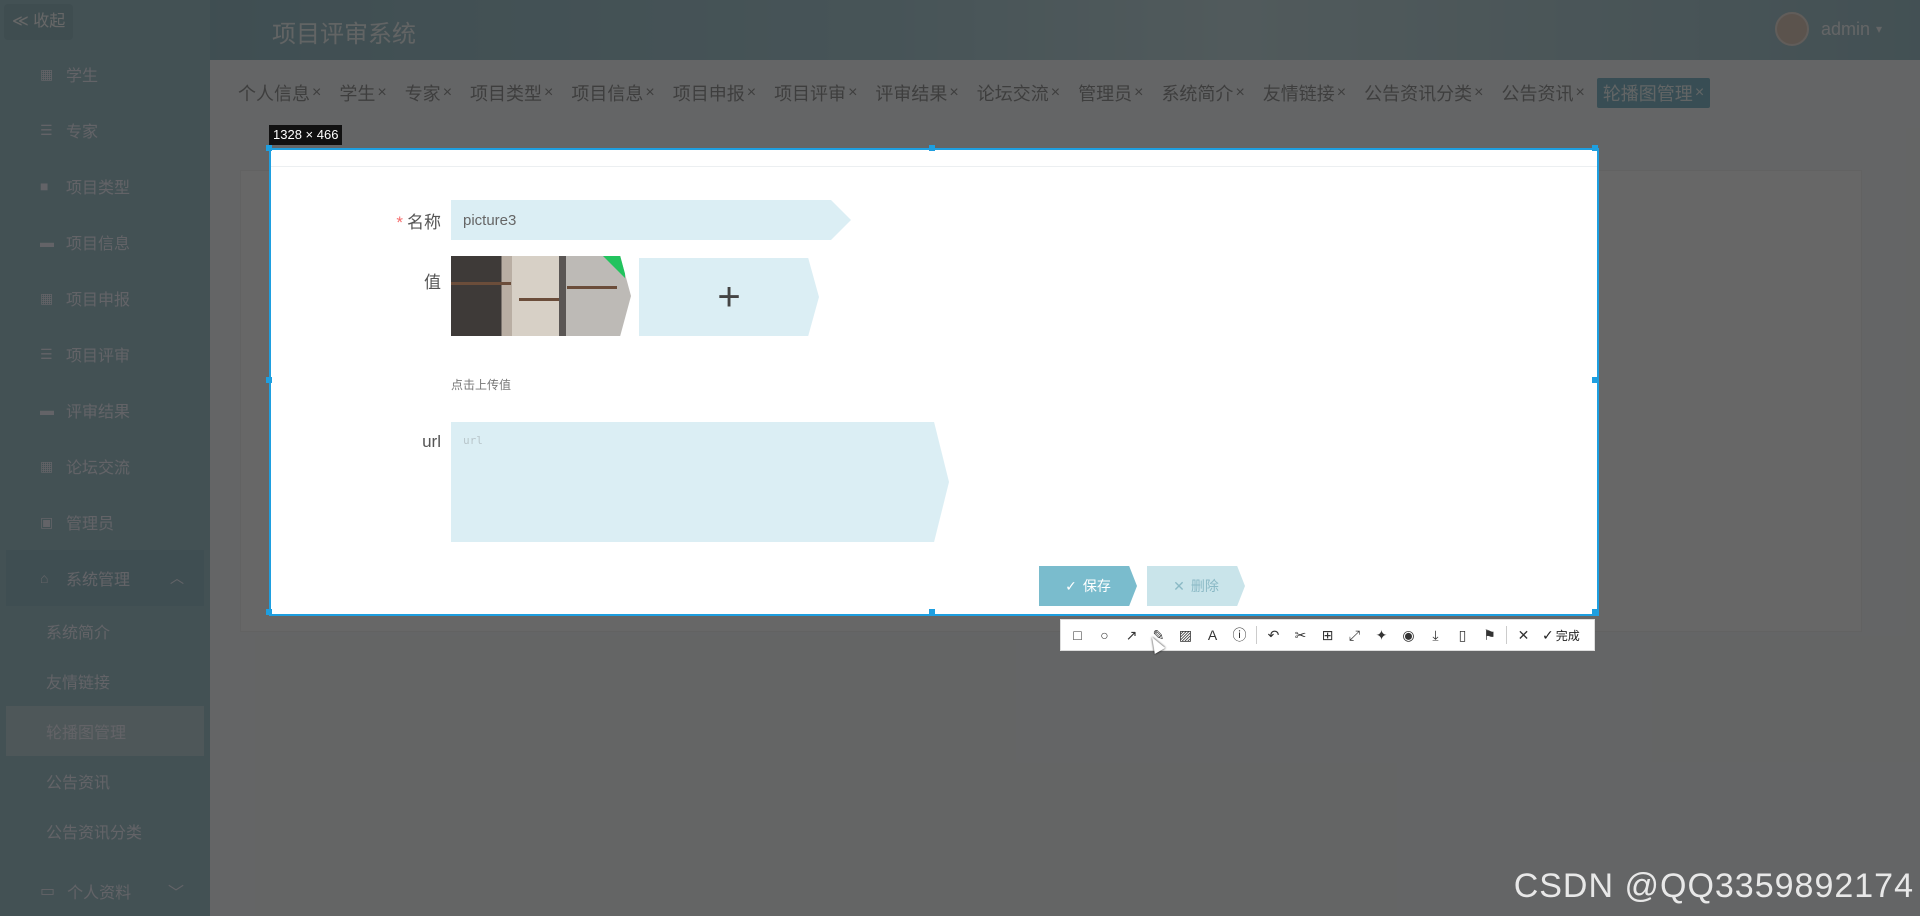 This screenshot has height=916, width=1920. I want to click on uploaded-image-thumbnail, so click(541, 296).